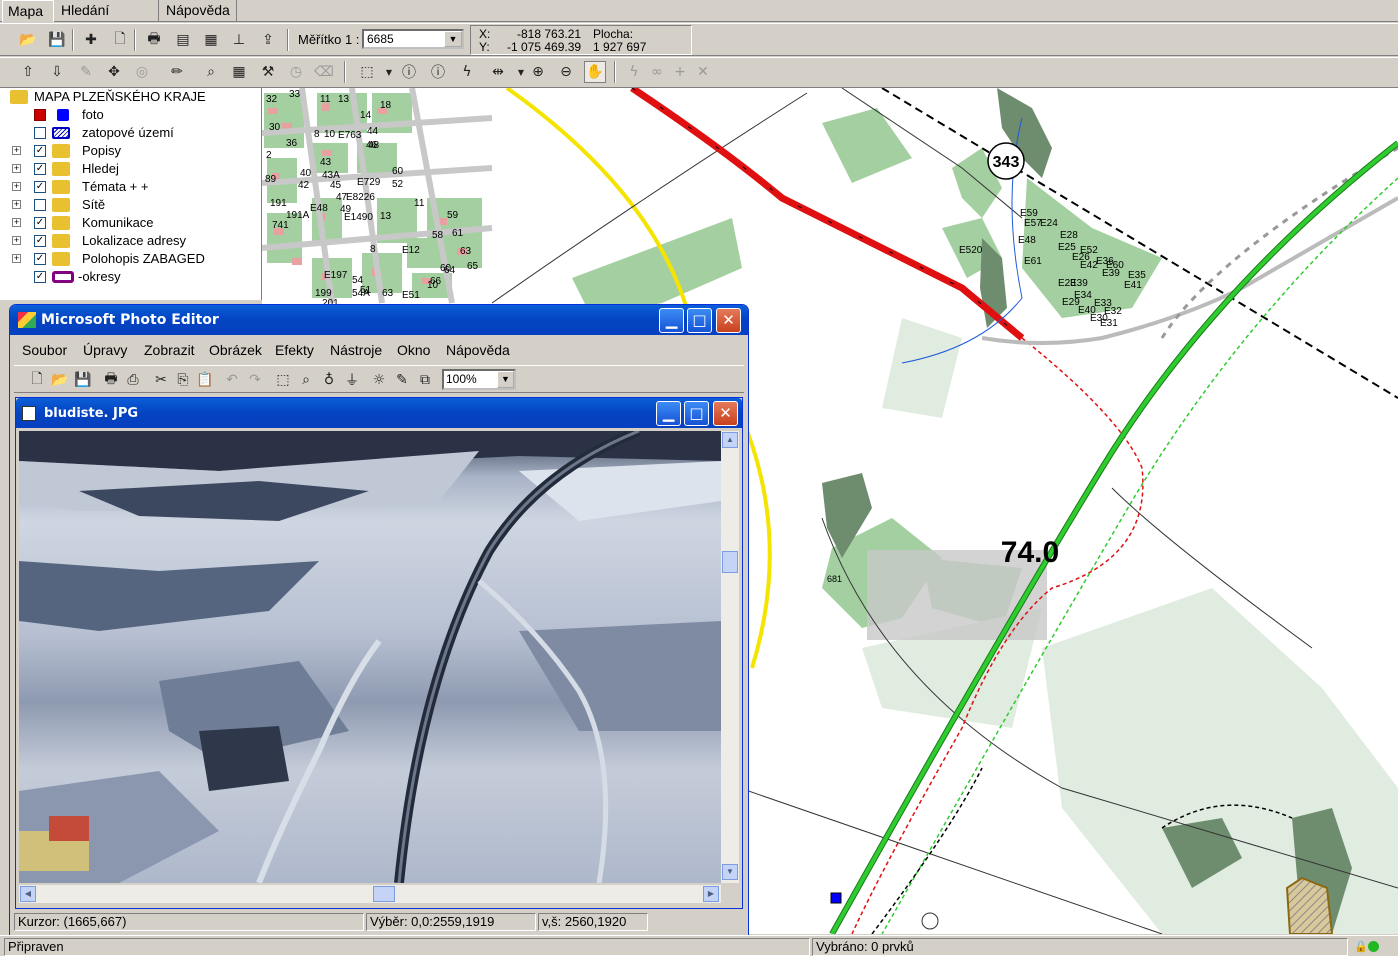  Describe the element at coordinates (352, 380) in the screenshot. I see `filter-icon: ⏚` at that location.